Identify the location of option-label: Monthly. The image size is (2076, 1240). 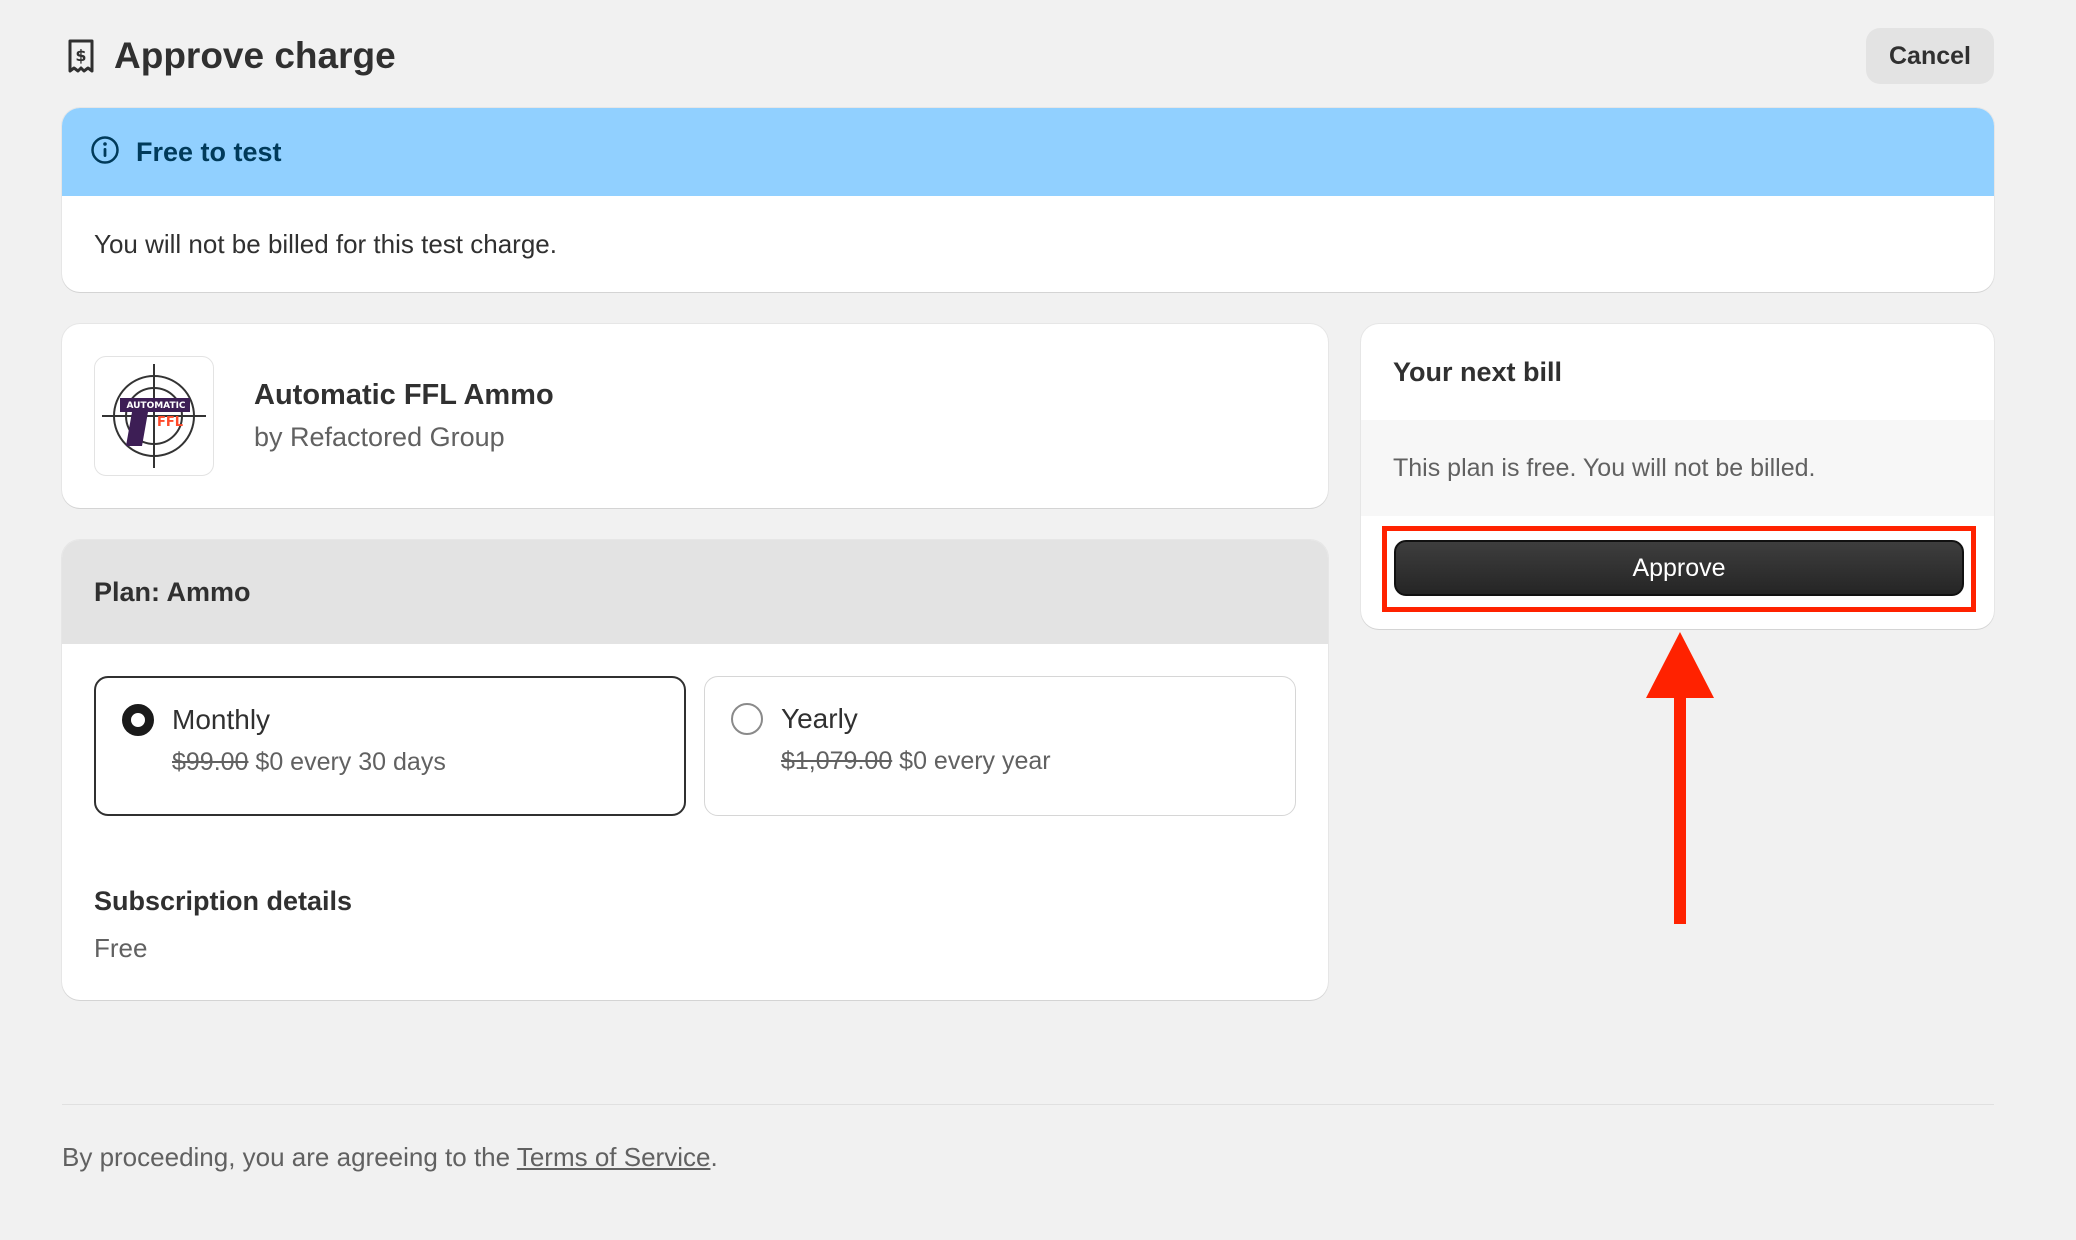
(221, 719).